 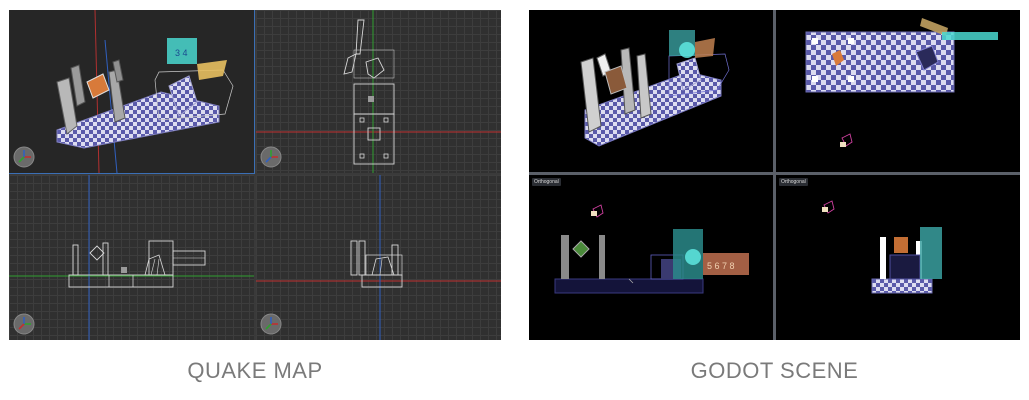 I want to click on quake-viewport-side, so click(x=378, y=257).